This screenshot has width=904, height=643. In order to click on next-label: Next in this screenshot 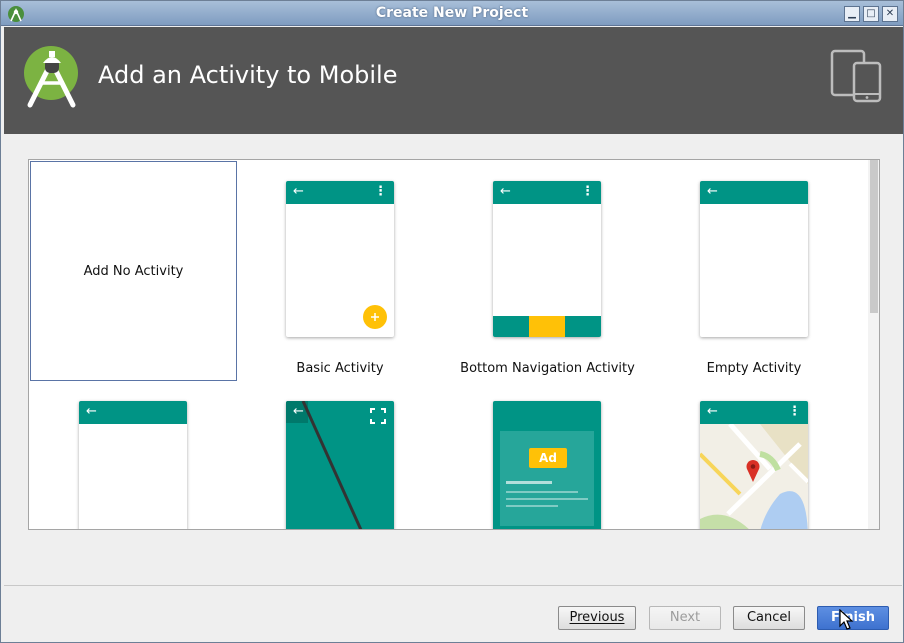, I will do `click(685, 617)`.